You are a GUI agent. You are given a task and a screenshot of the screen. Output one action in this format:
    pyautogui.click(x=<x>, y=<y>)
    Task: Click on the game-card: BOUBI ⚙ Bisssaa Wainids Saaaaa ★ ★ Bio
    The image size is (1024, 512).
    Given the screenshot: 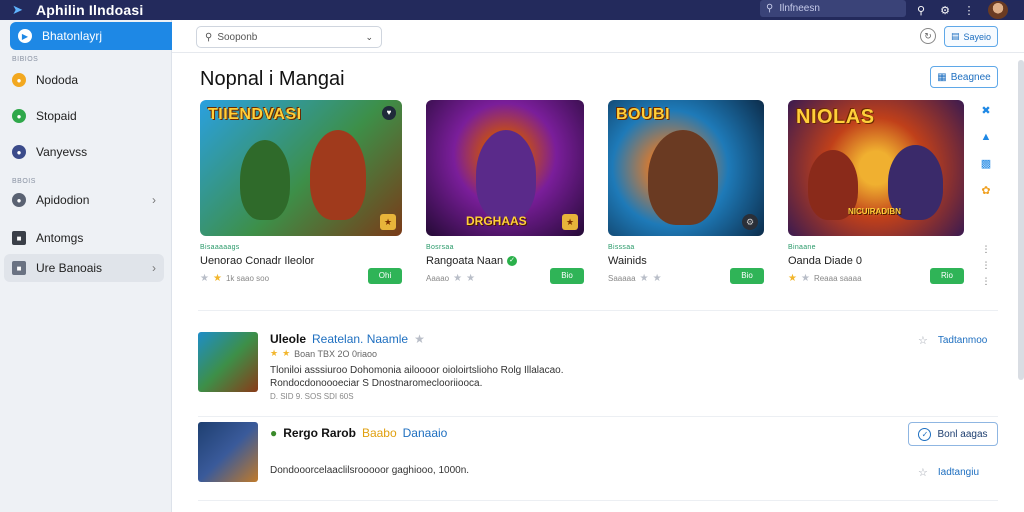 What is the action you would take?
    pyautogui.click(x=686, y=192)
    